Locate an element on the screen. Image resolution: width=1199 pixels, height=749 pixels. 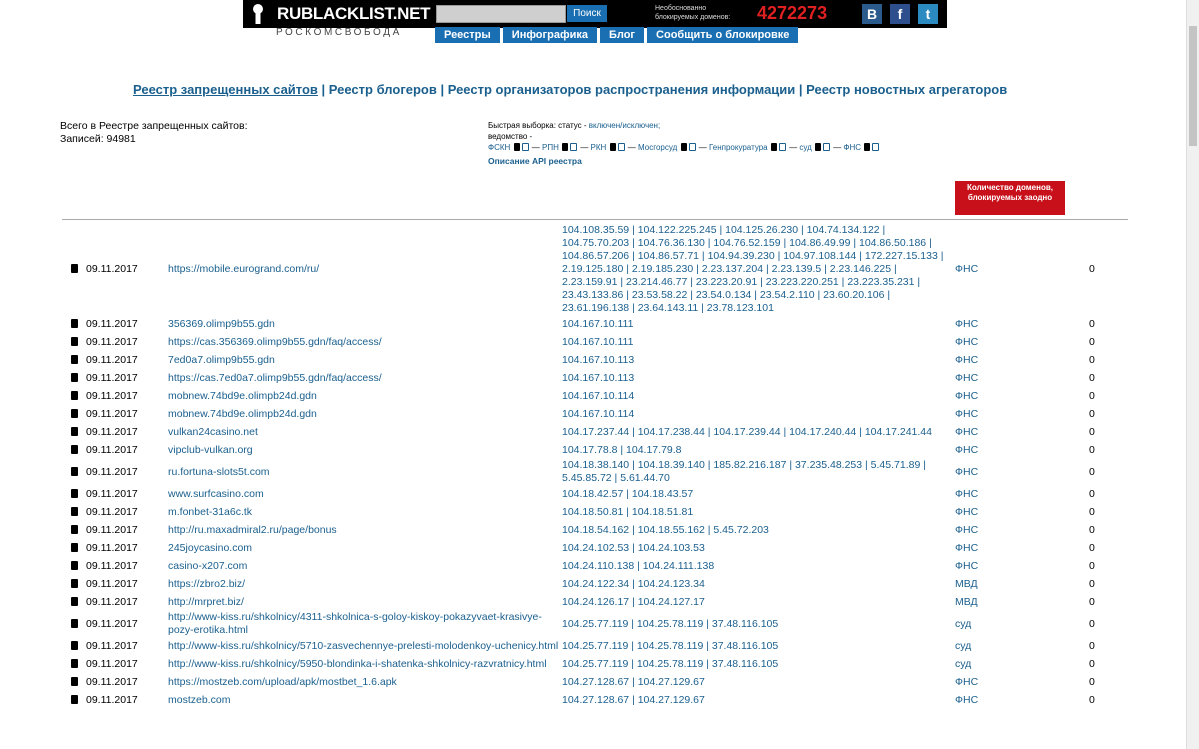
row-url-link: casino-x207.com is located at coordinates (207, 566).